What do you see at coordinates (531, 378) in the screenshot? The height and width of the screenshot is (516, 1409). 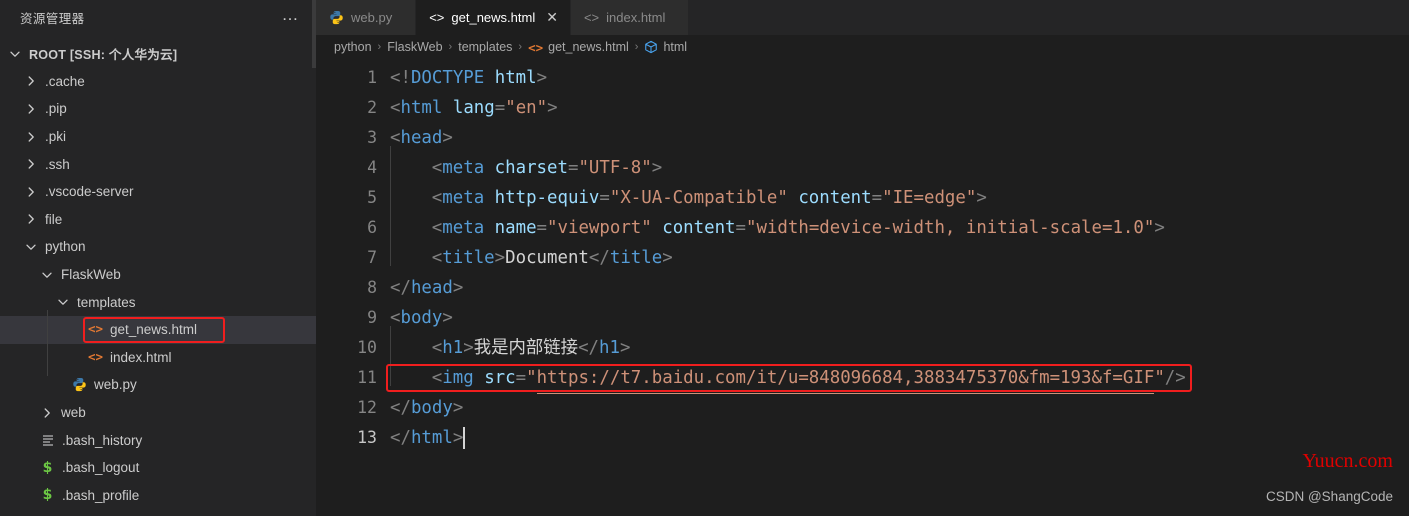 I see `code-token: "` at bounding box center [531, 378].